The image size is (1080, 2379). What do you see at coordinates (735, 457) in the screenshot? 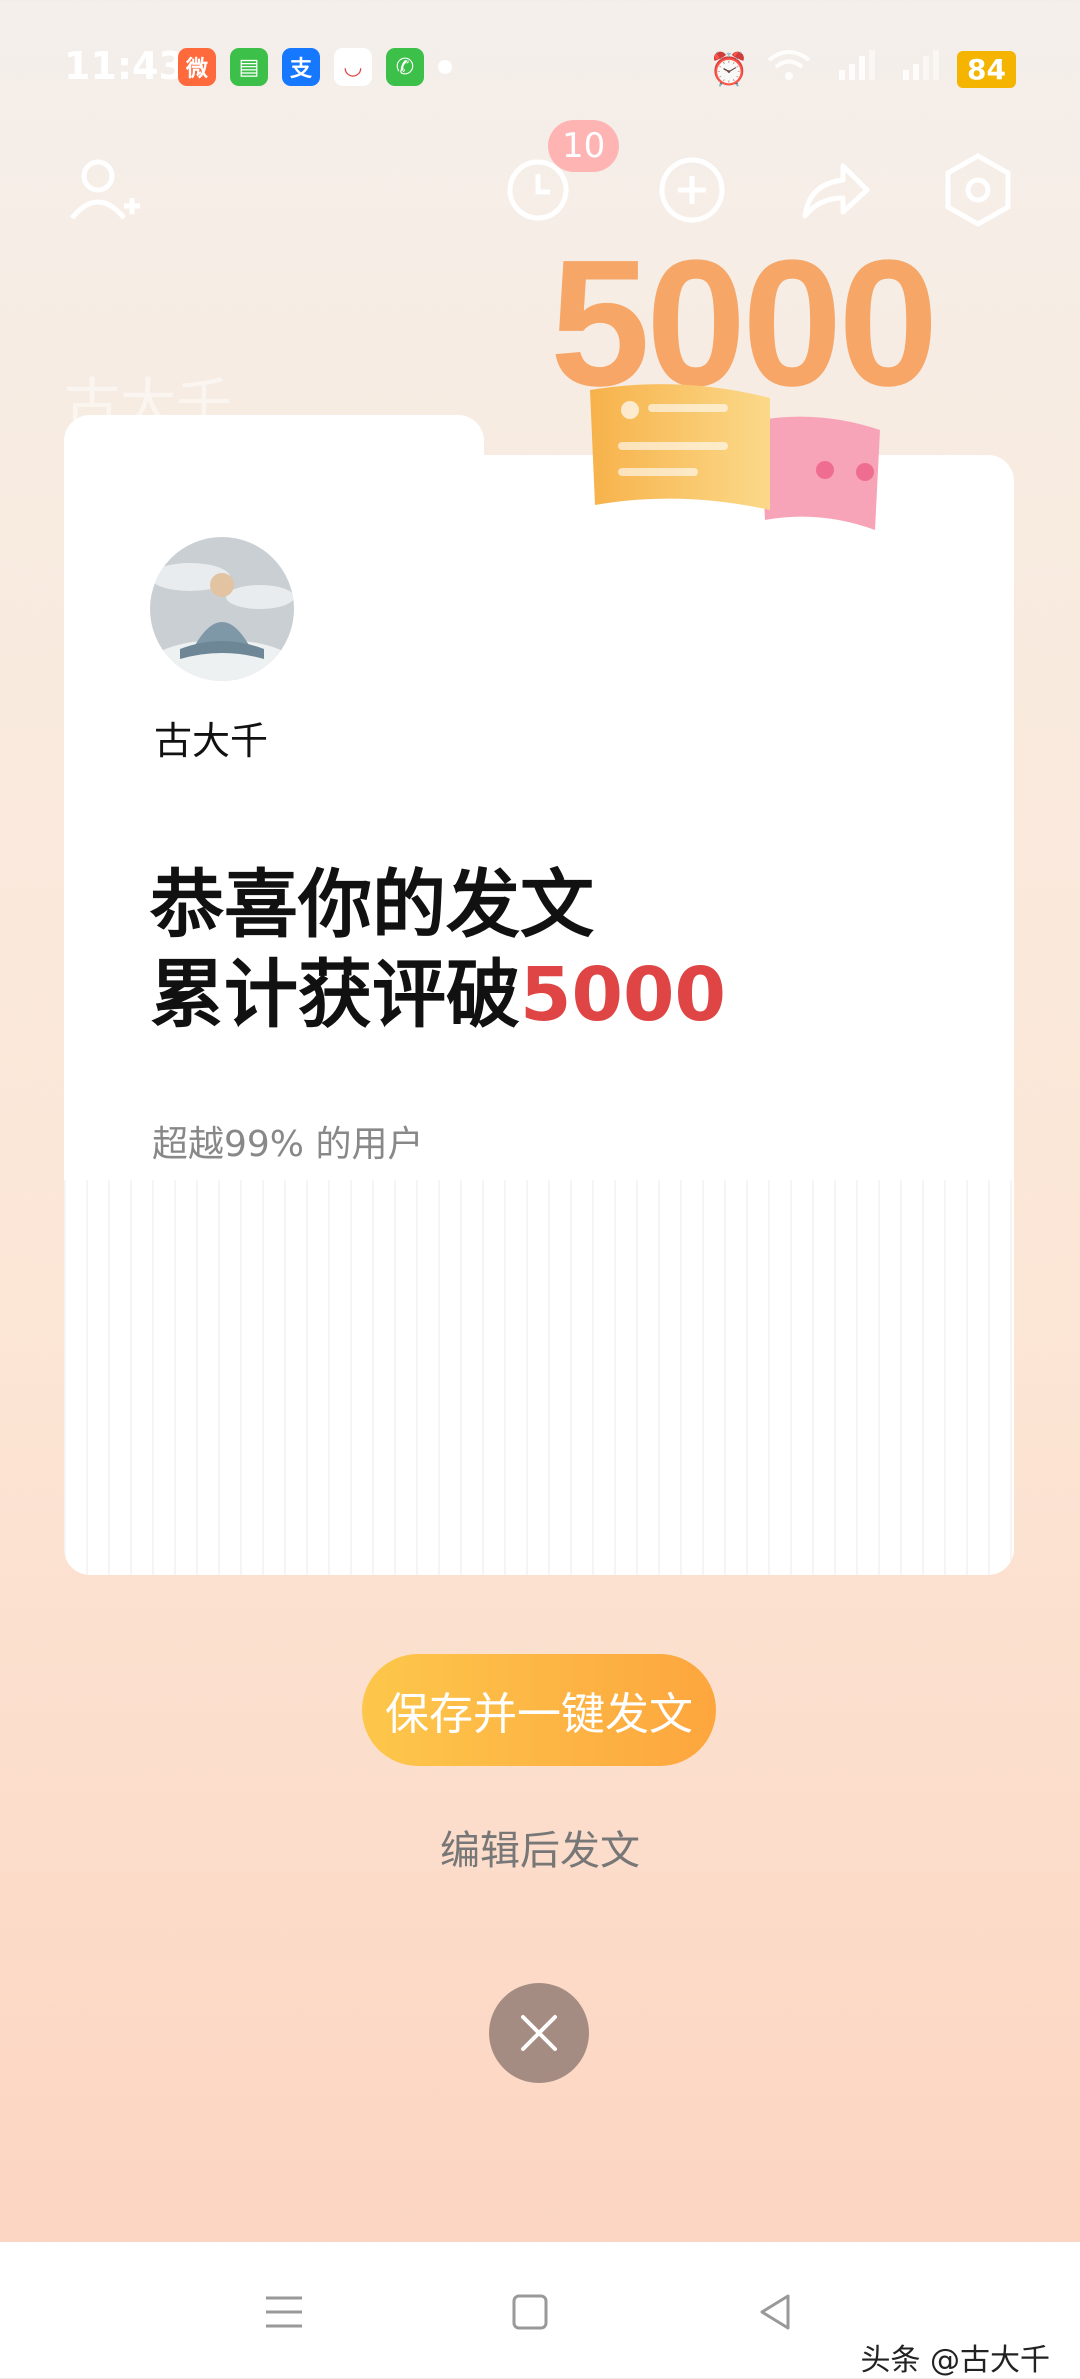
I see `ribbon-decoration` at bounding box center [735, 457].